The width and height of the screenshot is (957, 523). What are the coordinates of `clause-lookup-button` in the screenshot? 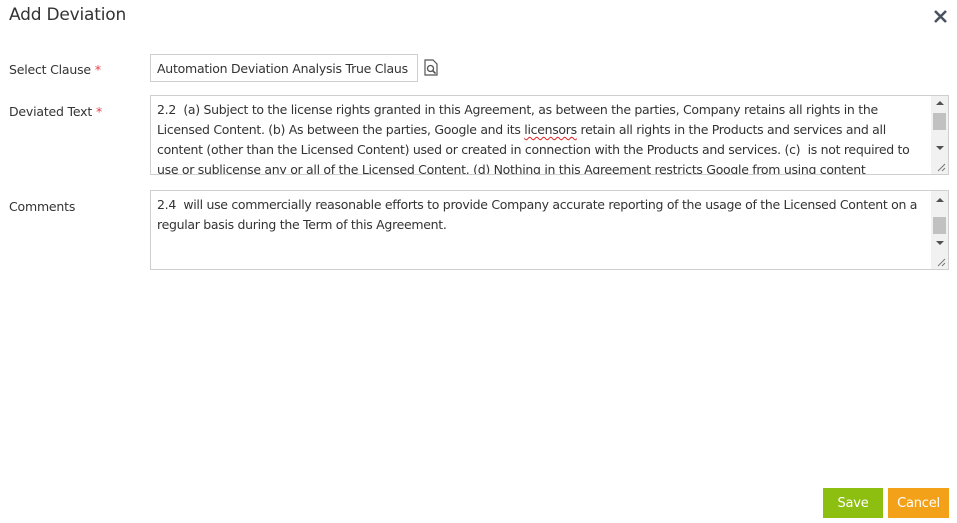 It's located at (431, 68).